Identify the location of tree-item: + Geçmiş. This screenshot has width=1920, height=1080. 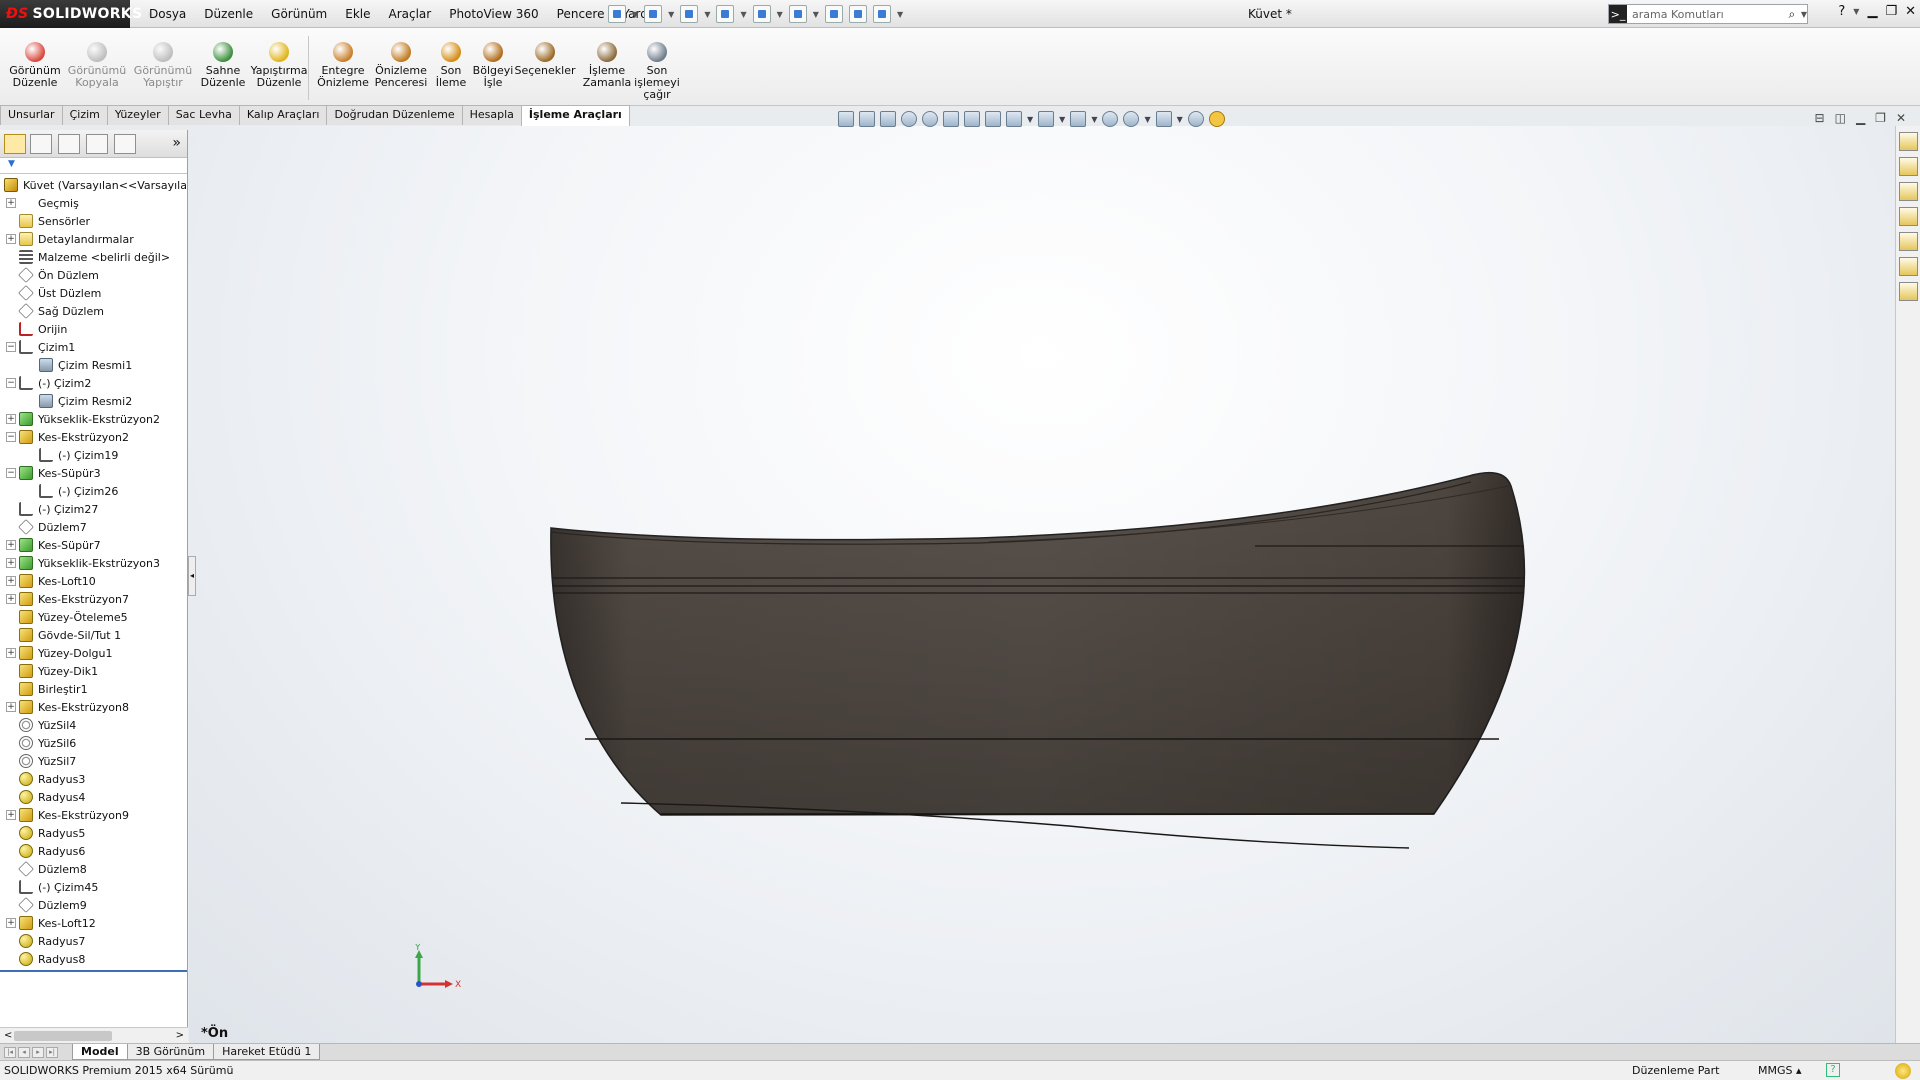
(42, 203).